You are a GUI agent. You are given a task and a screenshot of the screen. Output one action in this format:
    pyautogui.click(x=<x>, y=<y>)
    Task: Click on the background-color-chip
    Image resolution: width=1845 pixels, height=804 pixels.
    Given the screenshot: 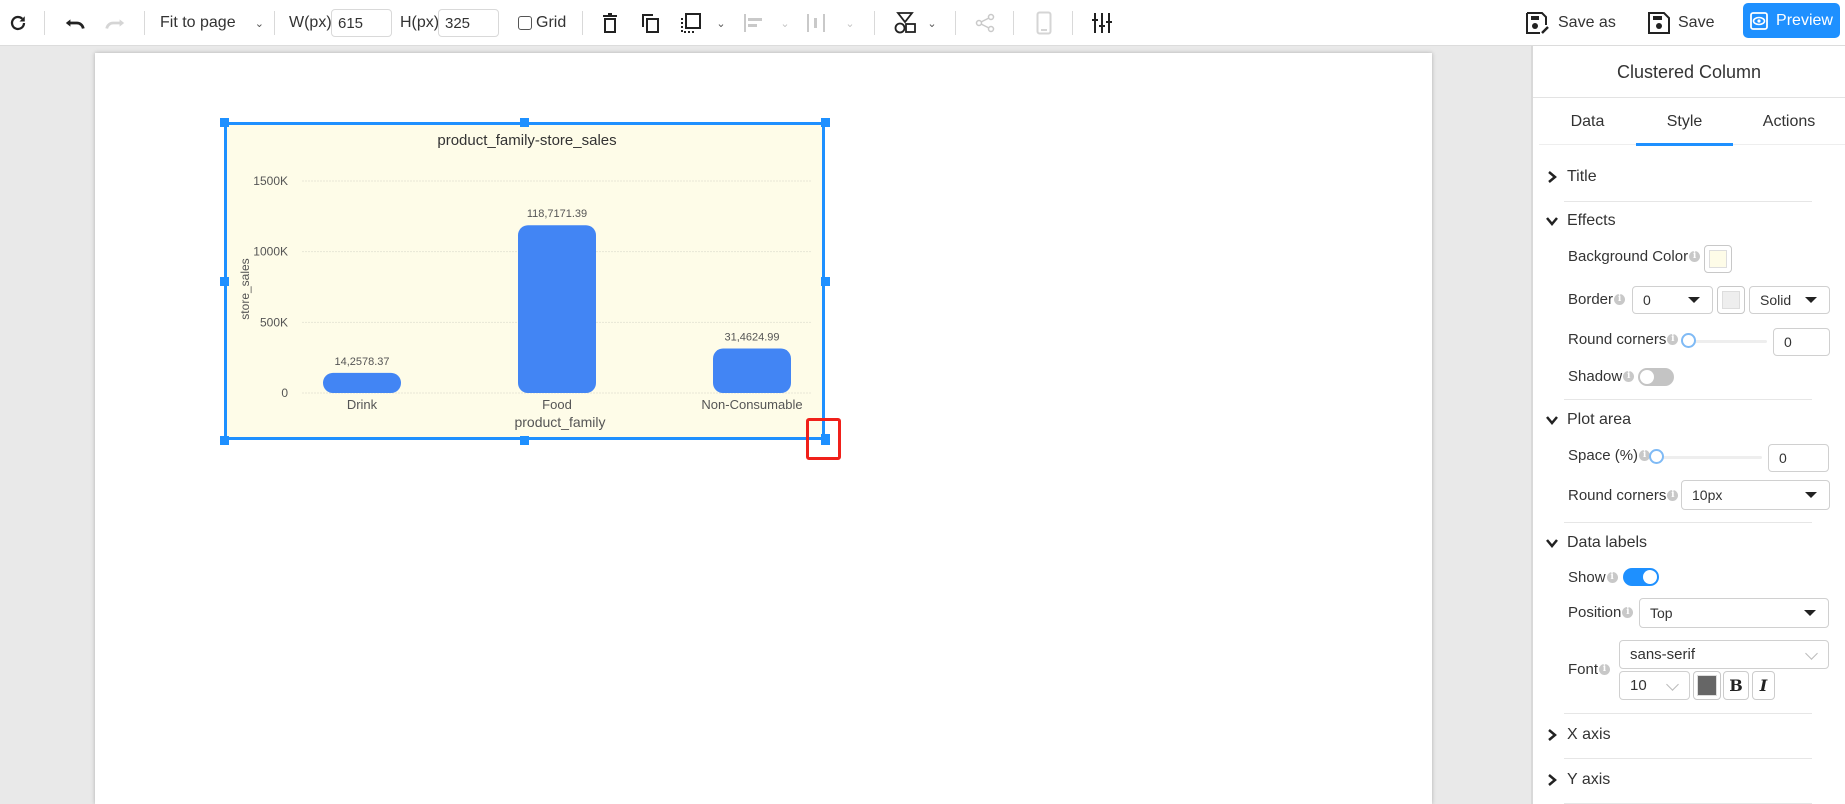 What is the action you would take?
    pyautogui.click(x=1718, y=259)
    